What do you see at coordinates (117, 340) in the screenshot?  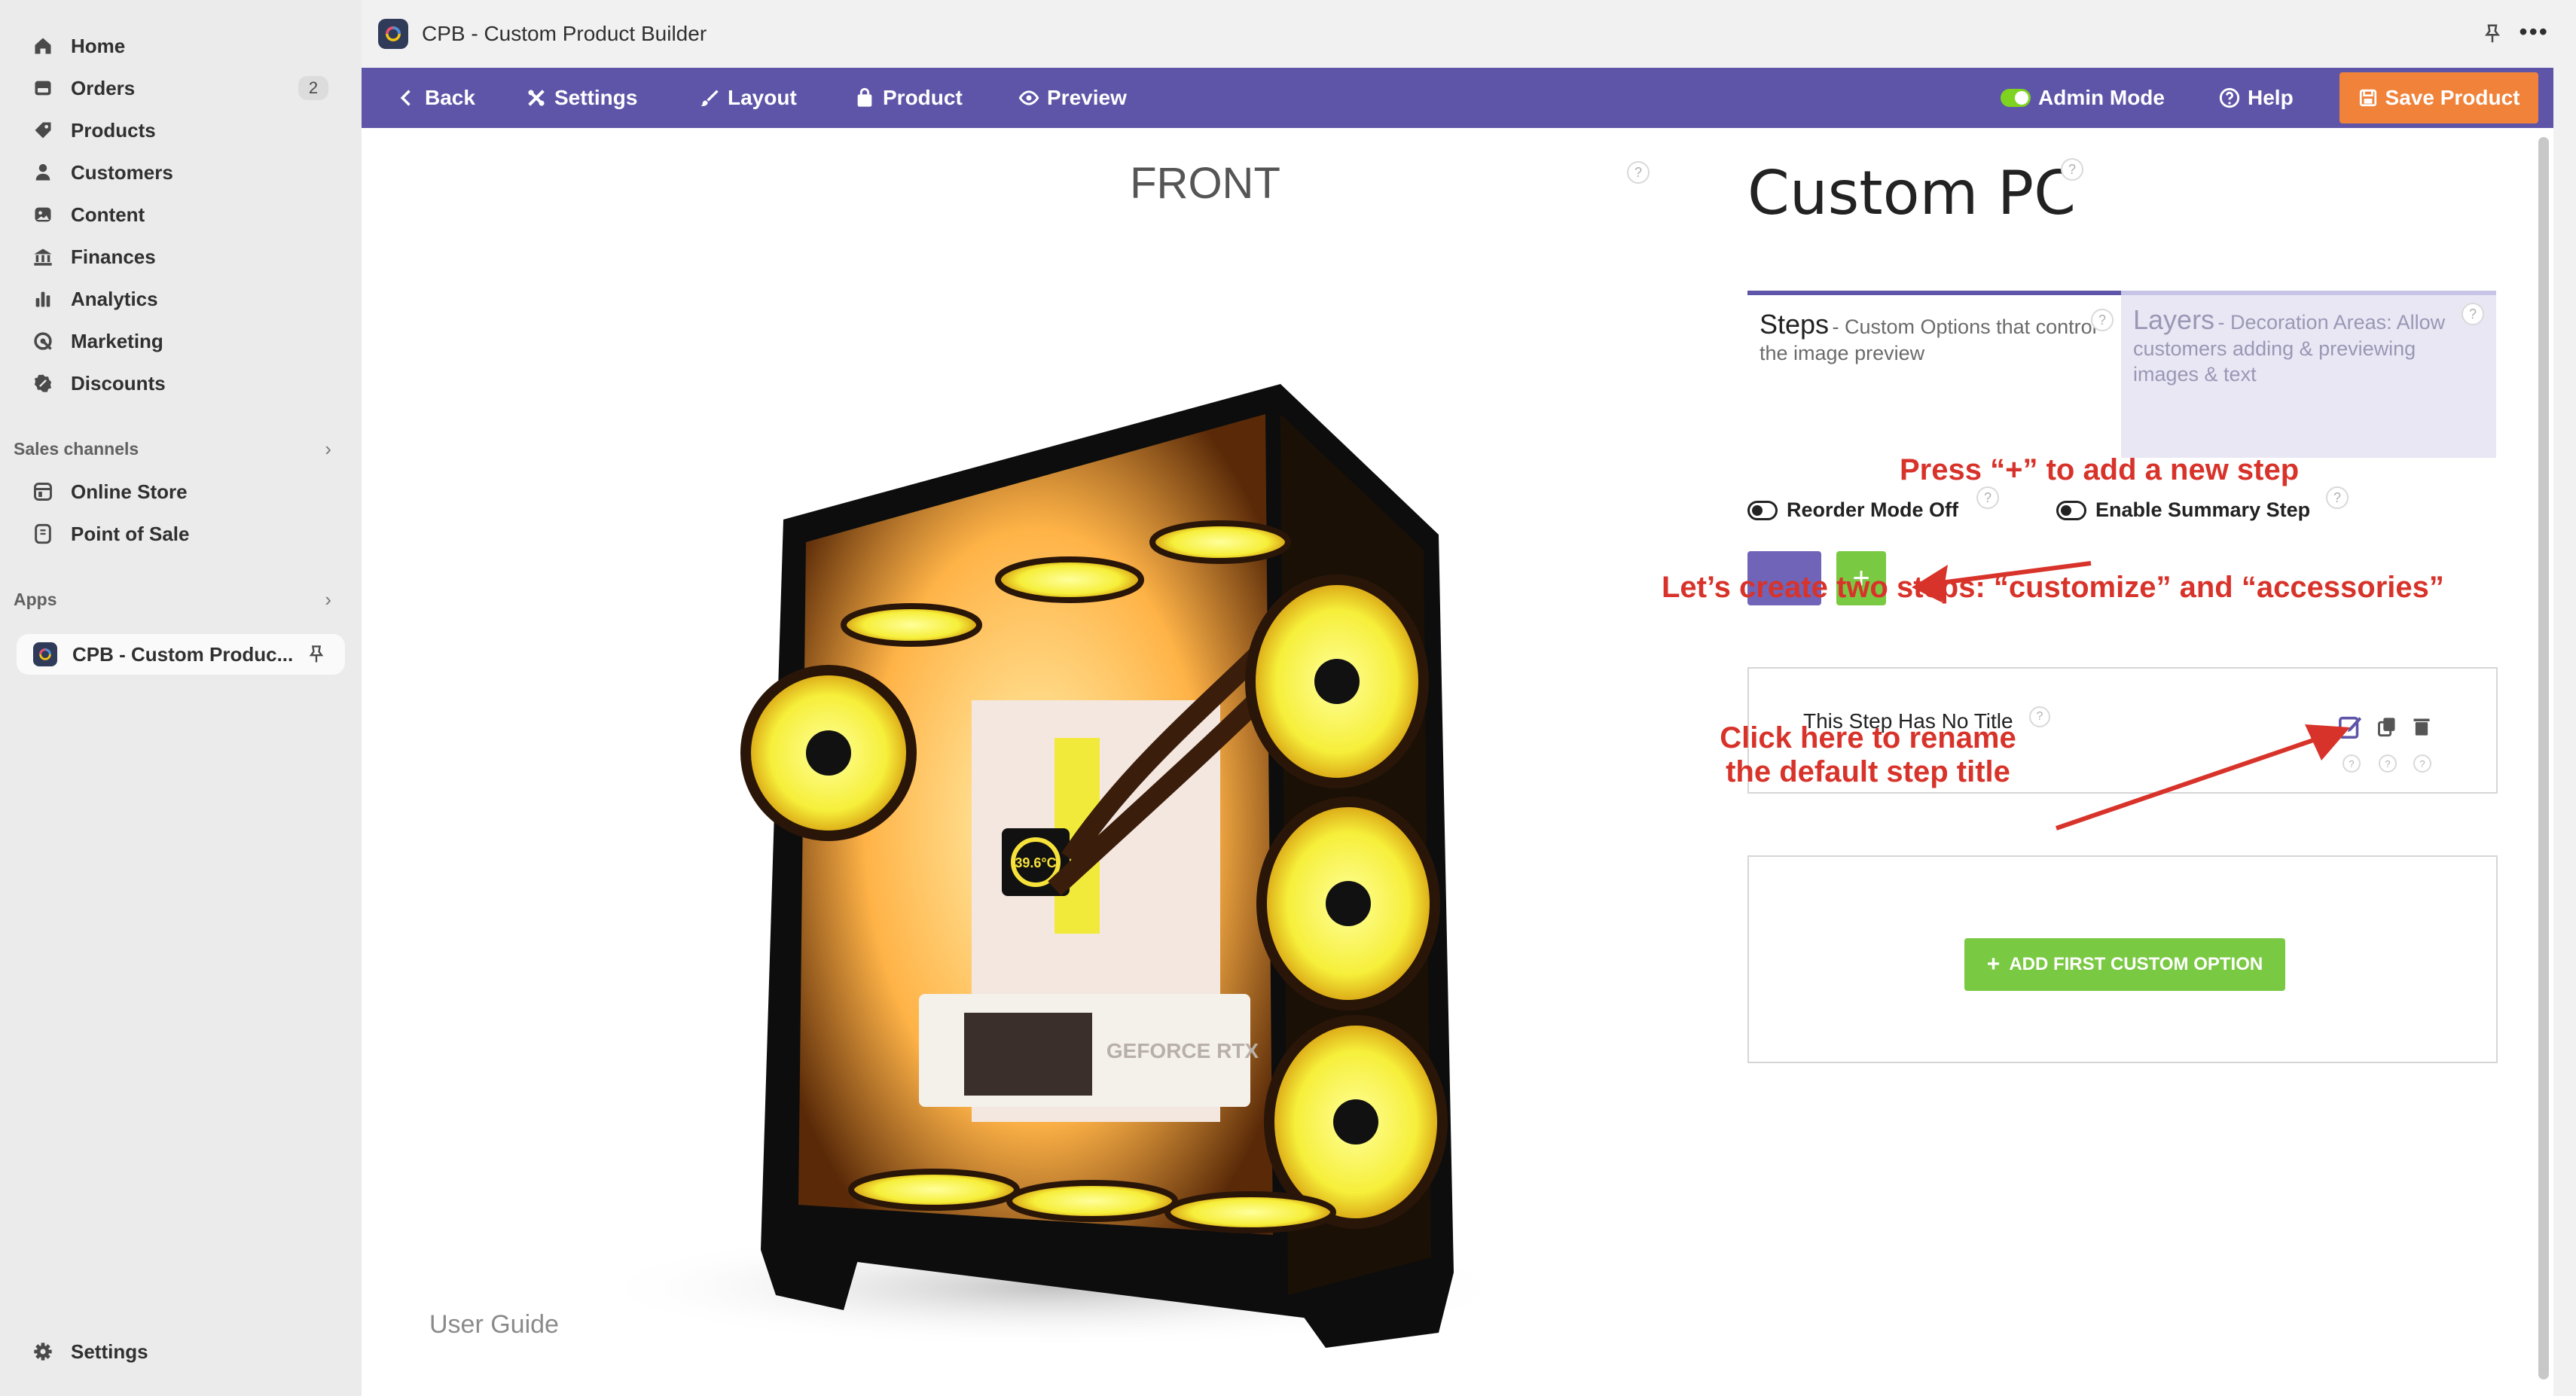 I see `sidebar-item-label: Marketing` at bounding box center [117, 340].